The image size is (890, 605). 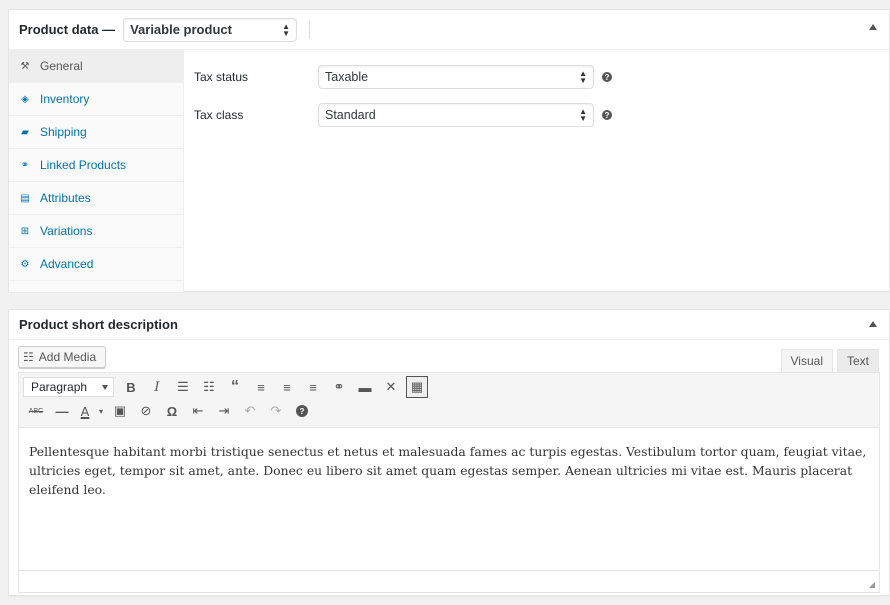 I want to click on tax-class-value: Standard, so click(x=350, y=115).